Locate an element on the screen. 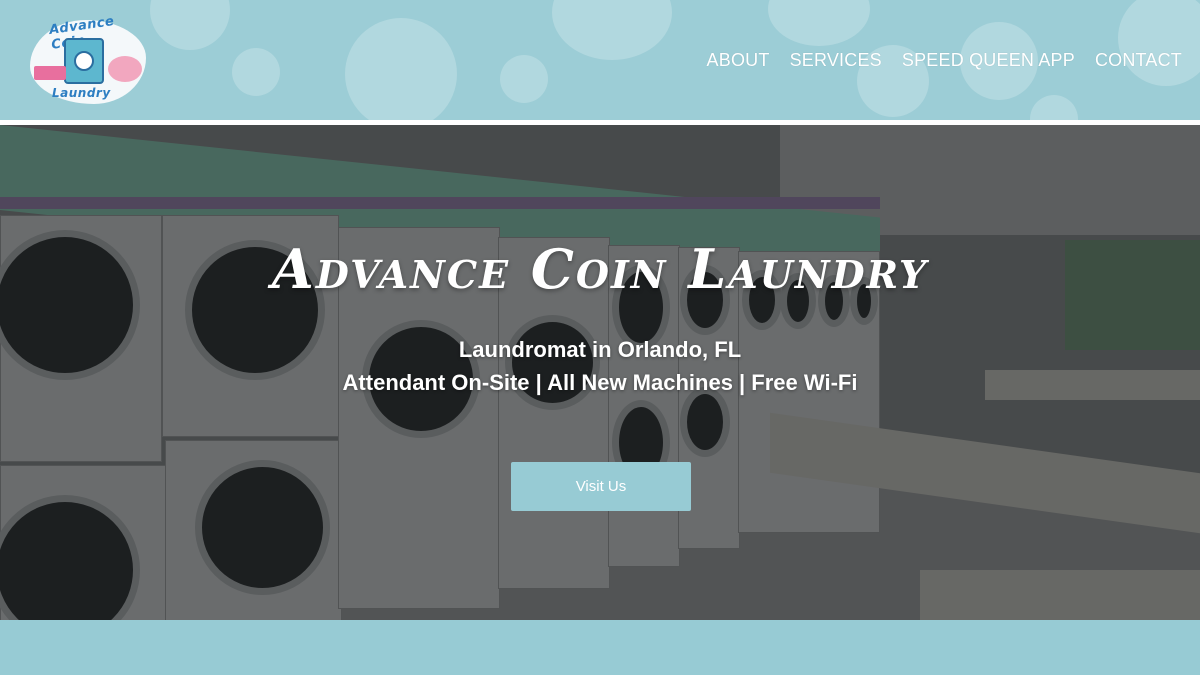 Image resolution: width=1200 pixels, height=675 pixels. visit-us-button: Visit Us is located at coordinates (601, 486).